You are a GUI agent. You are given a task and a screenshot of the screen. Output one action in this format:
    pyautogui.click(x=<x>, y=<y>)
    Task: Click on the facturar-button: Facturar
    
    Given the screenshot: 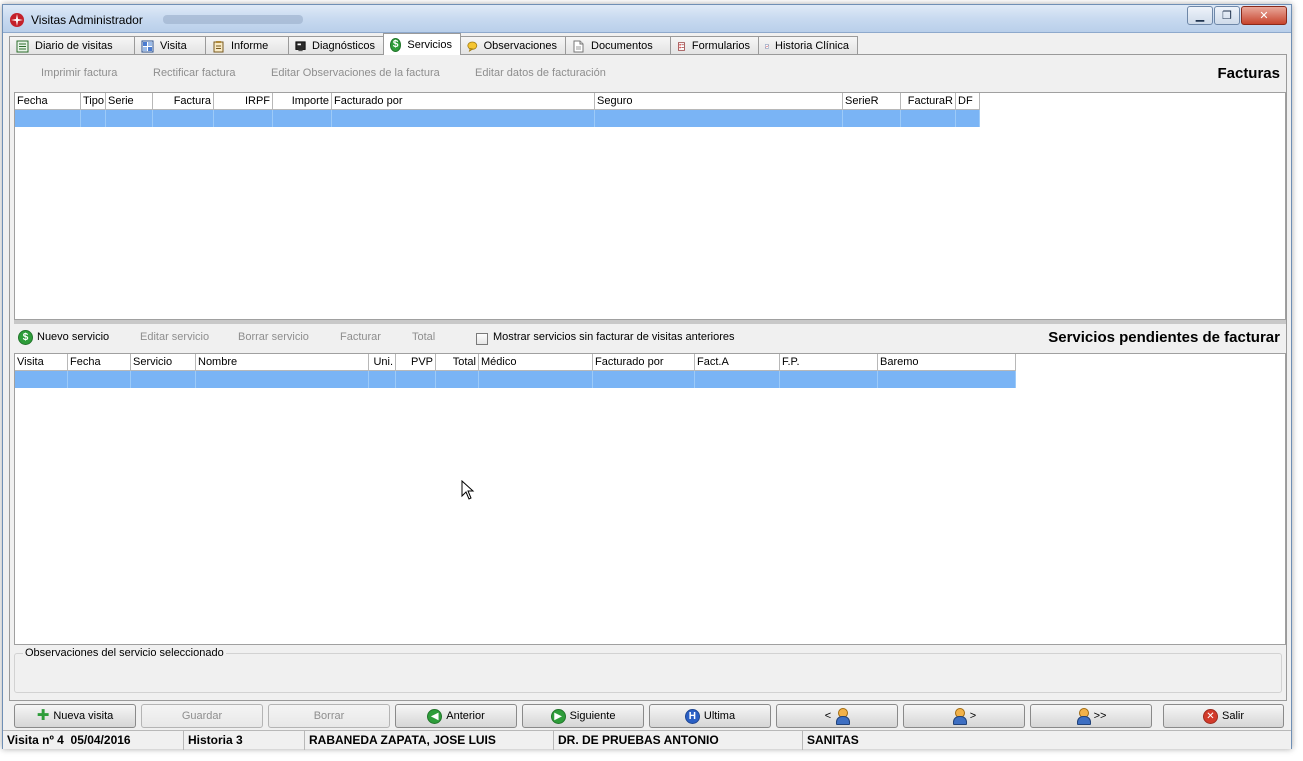 What is the action you would take?
    pyautogui.click(x=360, y=337)
    